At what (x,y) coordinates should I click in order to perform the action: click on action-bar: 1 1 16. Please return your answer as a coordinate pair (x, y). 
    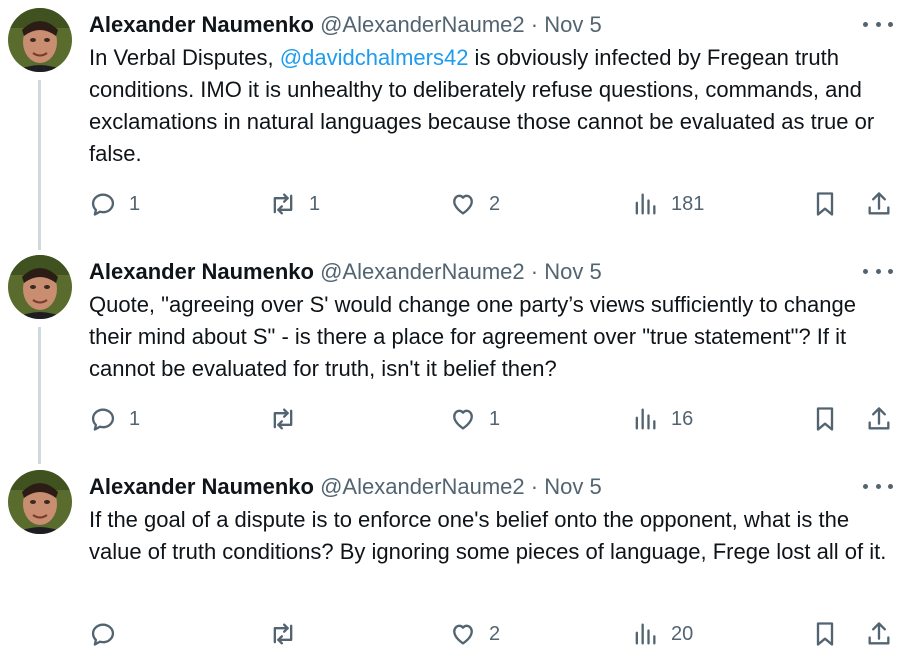
    Looking at the image, I should click on (496, 419).